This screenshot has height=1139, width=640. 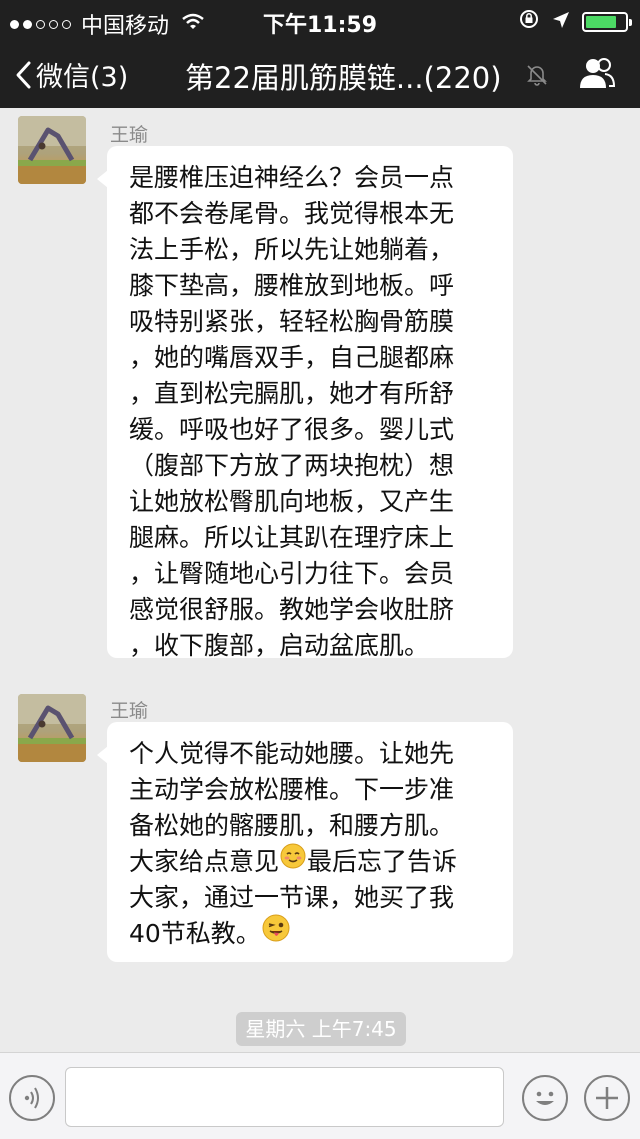 I want to click on message-text: 40节私教。, so click(x=195, y=933).